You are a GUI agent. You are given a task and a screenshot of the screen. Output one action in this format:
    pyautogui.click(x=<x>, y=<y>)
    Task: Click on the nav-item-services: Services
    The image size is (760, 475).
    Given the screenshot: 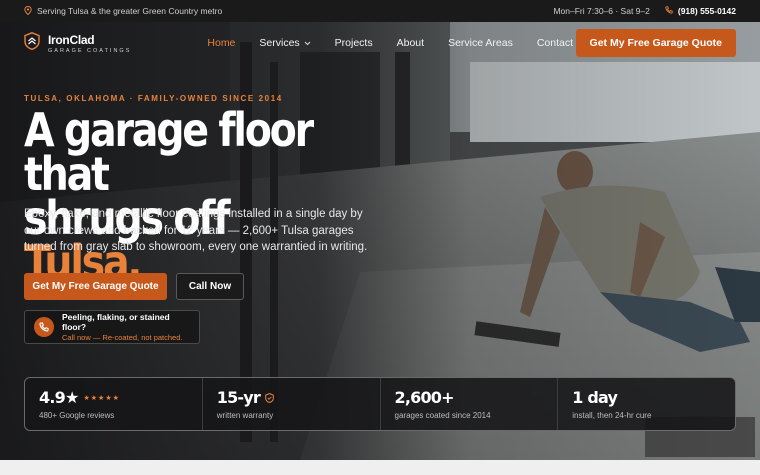 What is the action you would take?
    pyautogui.click(x=285, y=43)
    